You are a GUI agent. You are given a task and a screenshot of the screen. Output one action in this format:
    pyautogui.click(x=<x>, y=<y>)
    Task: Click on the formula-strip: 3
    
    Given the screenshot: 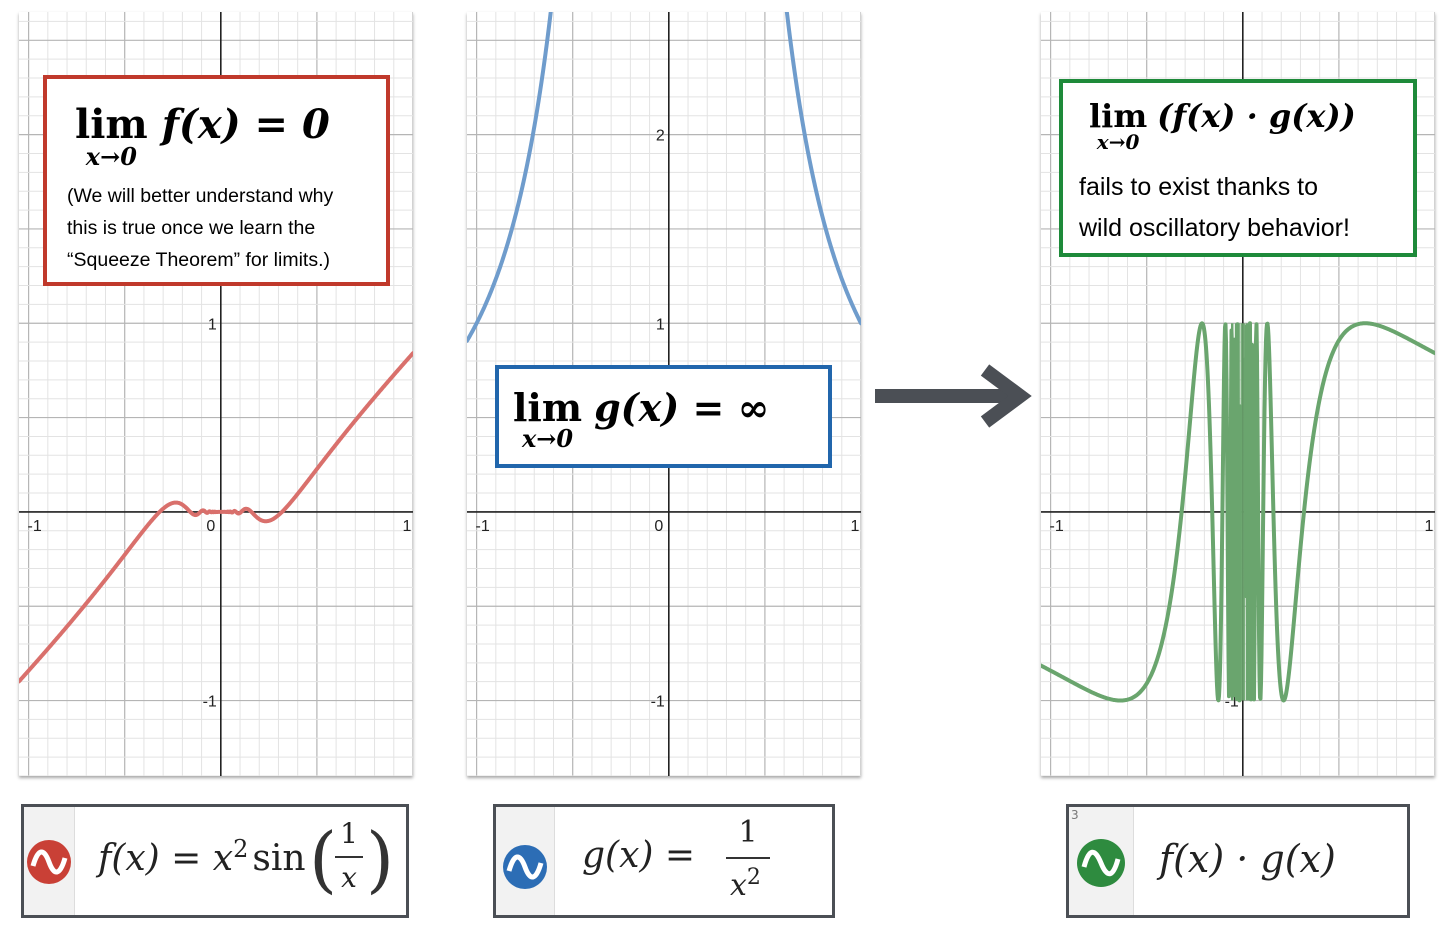 What is the action you would take?
    pyautogui.click(x=1101, y=861)
    